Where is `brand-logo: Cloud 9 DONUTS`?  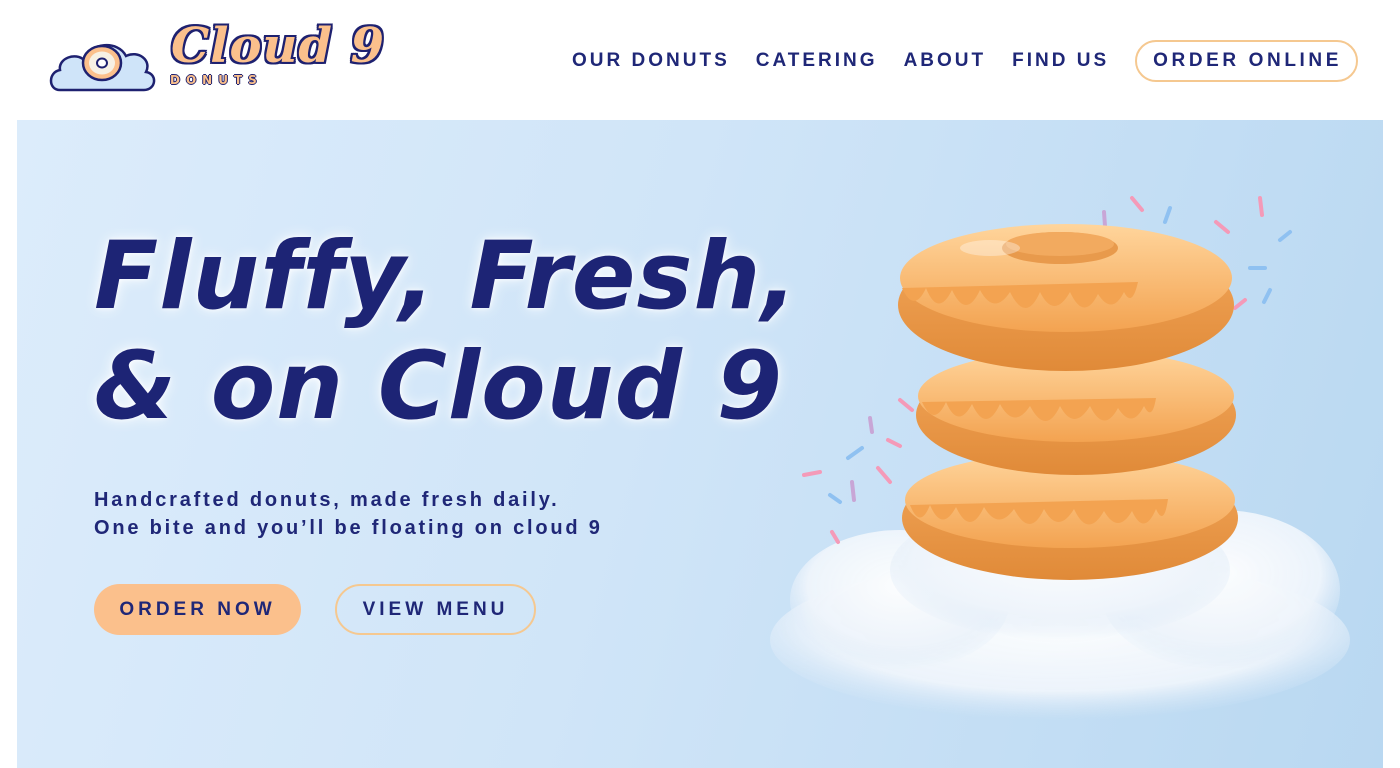 brand-logo: Cloud 9 DONUTS is located at coordinates (215, 59).